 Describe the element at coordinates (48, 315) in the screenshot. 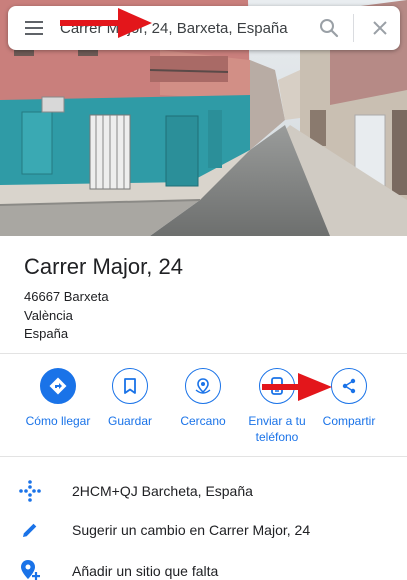

I see `address-region: València` at that location.